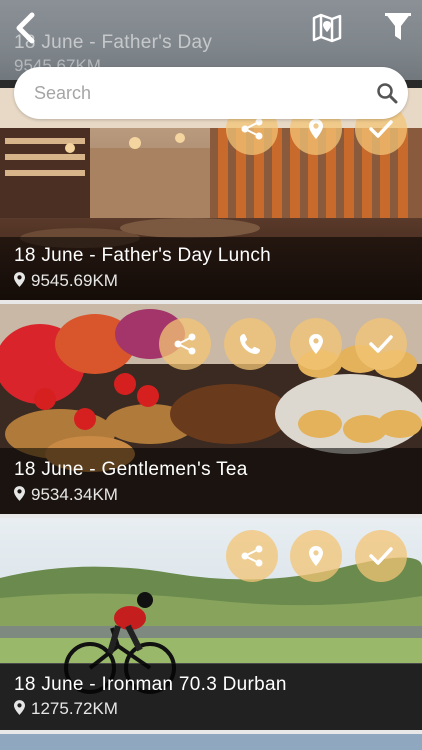 The width and height of the screenshot is (422, 750). I want to click on call-button, so click(250, 344).